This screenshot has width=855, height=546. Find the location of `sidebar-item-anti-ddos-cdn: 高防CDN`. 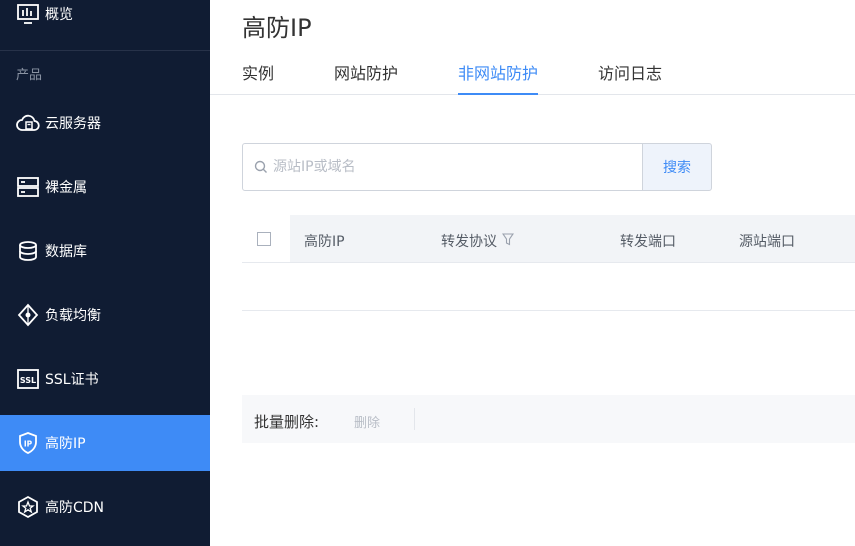

sidebar-item-anti-ddos-cdn: 高防CDN is located at coordinates (105, 507).